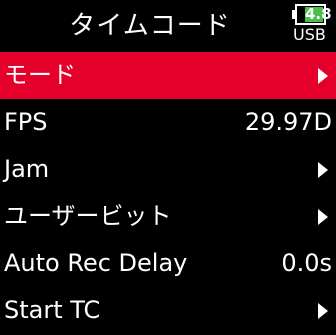 Image resolution: width=336 pixels, height=335 pixels. I want to click on menu-item-label: FPS, so click(26, 122).